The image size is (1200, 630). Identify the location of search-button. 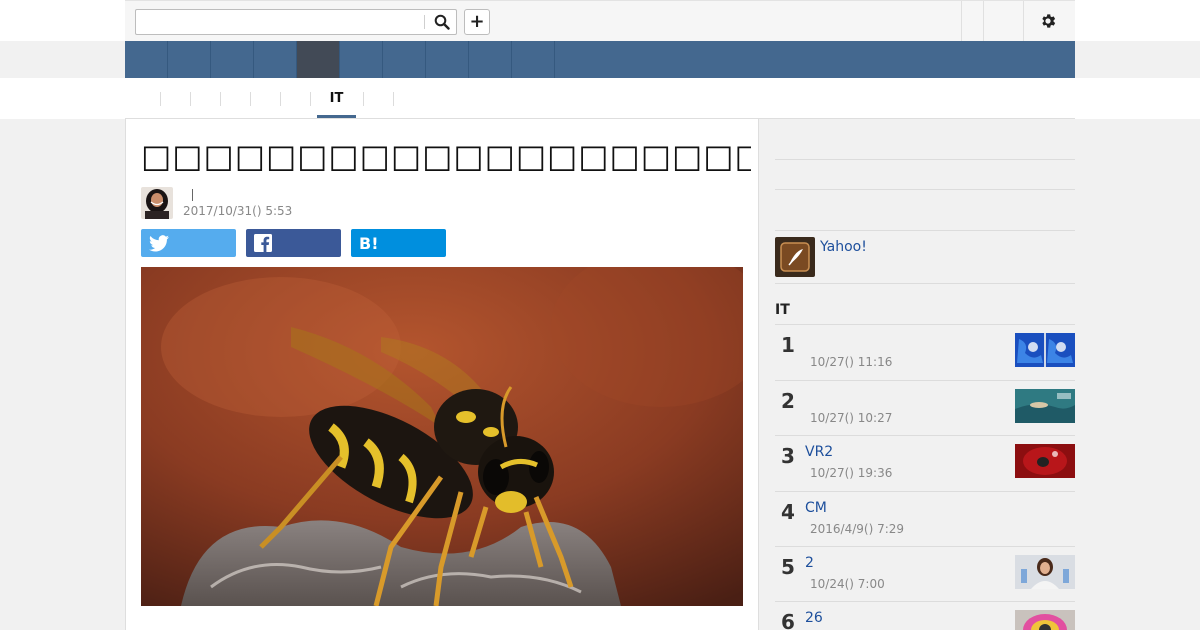
(442, 22).